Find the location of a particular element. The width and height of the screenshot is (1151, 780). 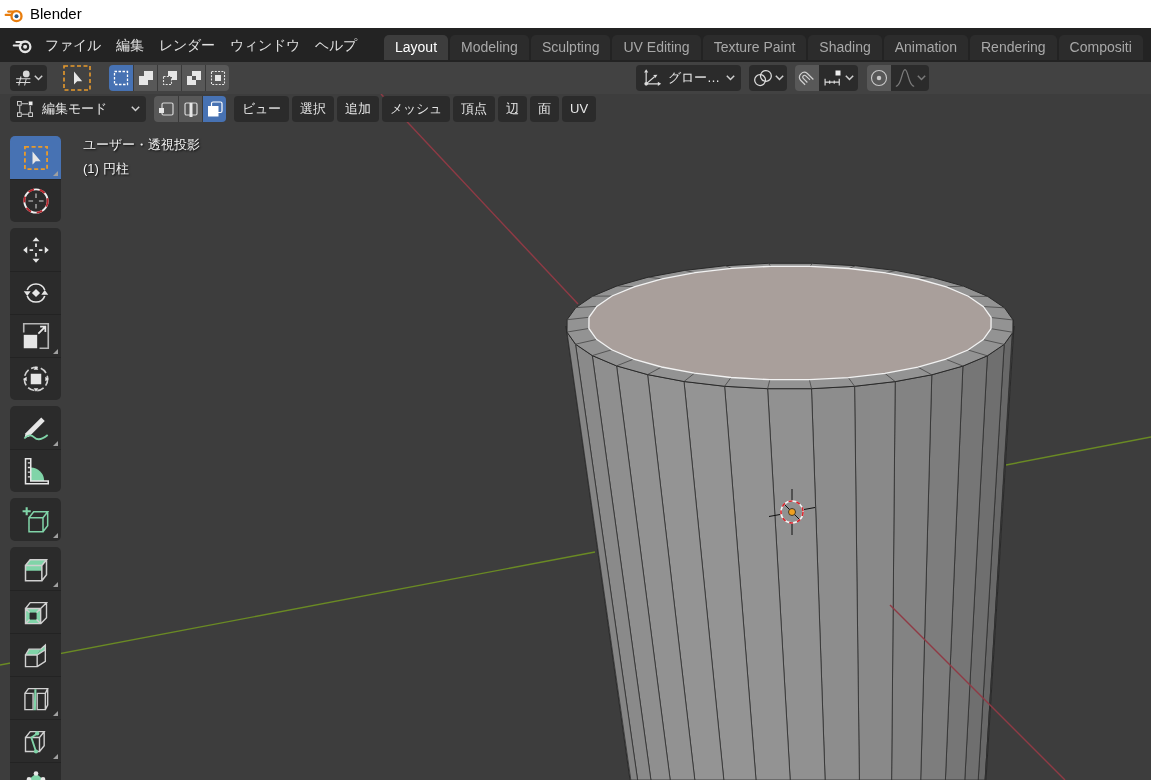

square-diagonal-arrow-icon is located at coordinates (35, 336).